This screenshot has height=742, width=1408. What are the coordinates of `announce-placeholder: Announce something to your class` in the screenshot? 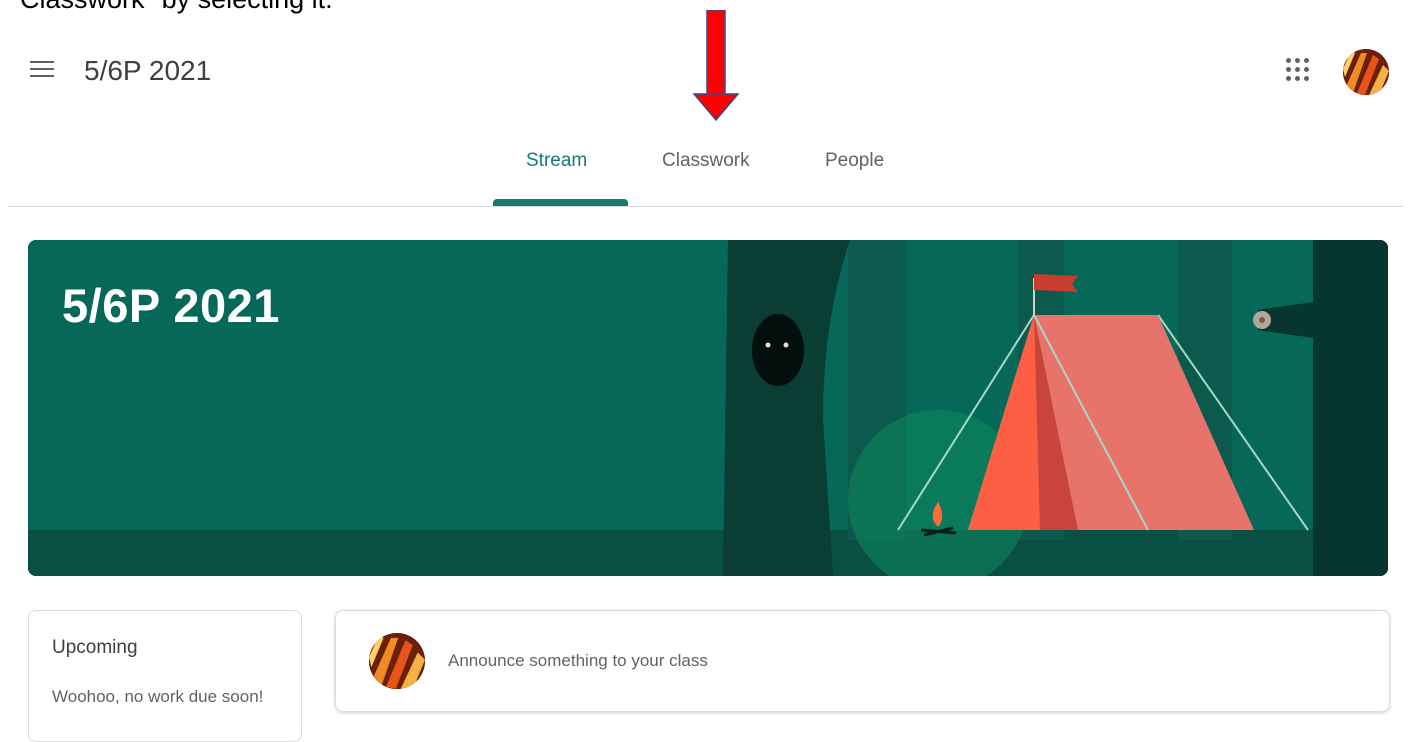 It's located at (578, 661).